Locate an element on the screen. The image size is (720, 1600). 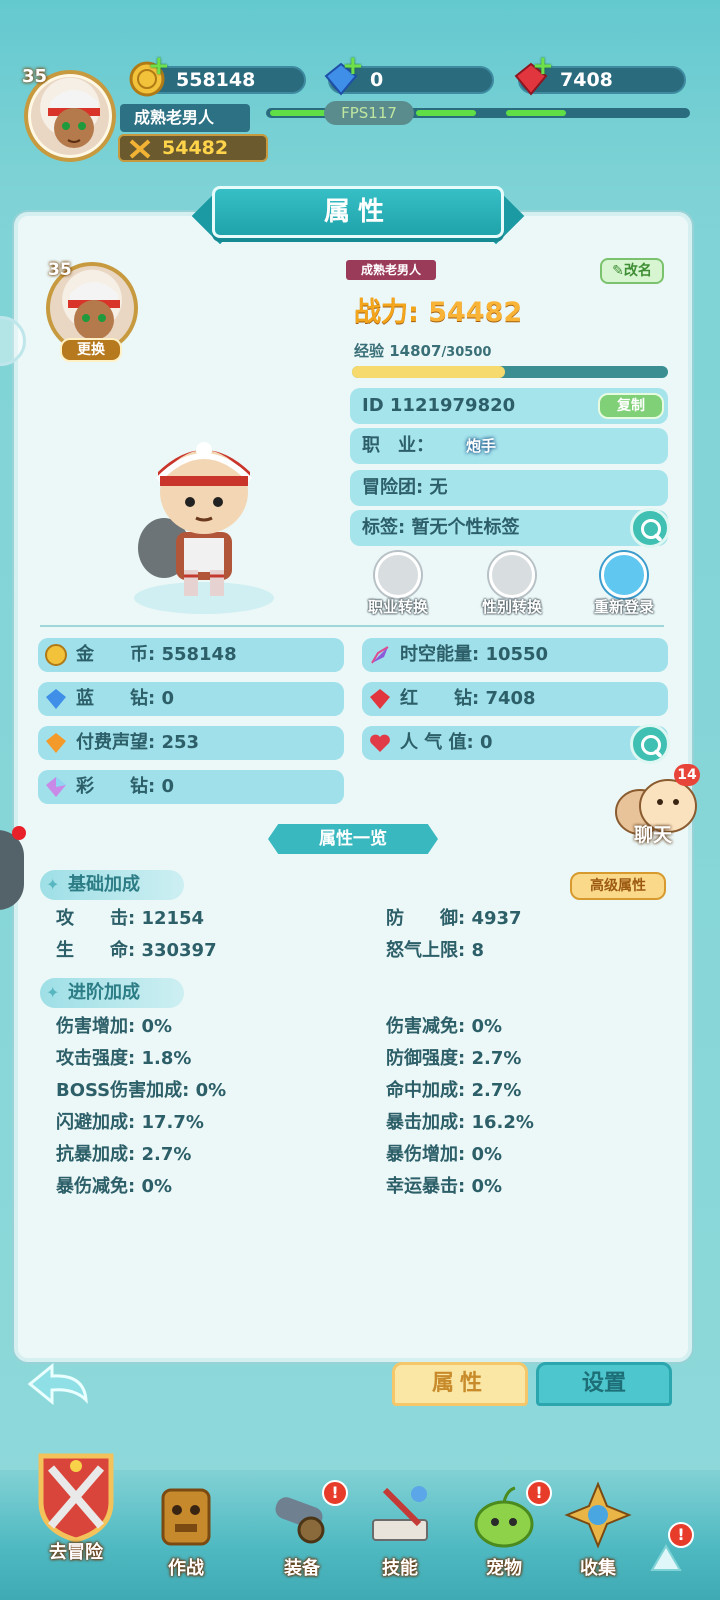
relogin-button: 重新登录 is located at coordinates (624, 587).